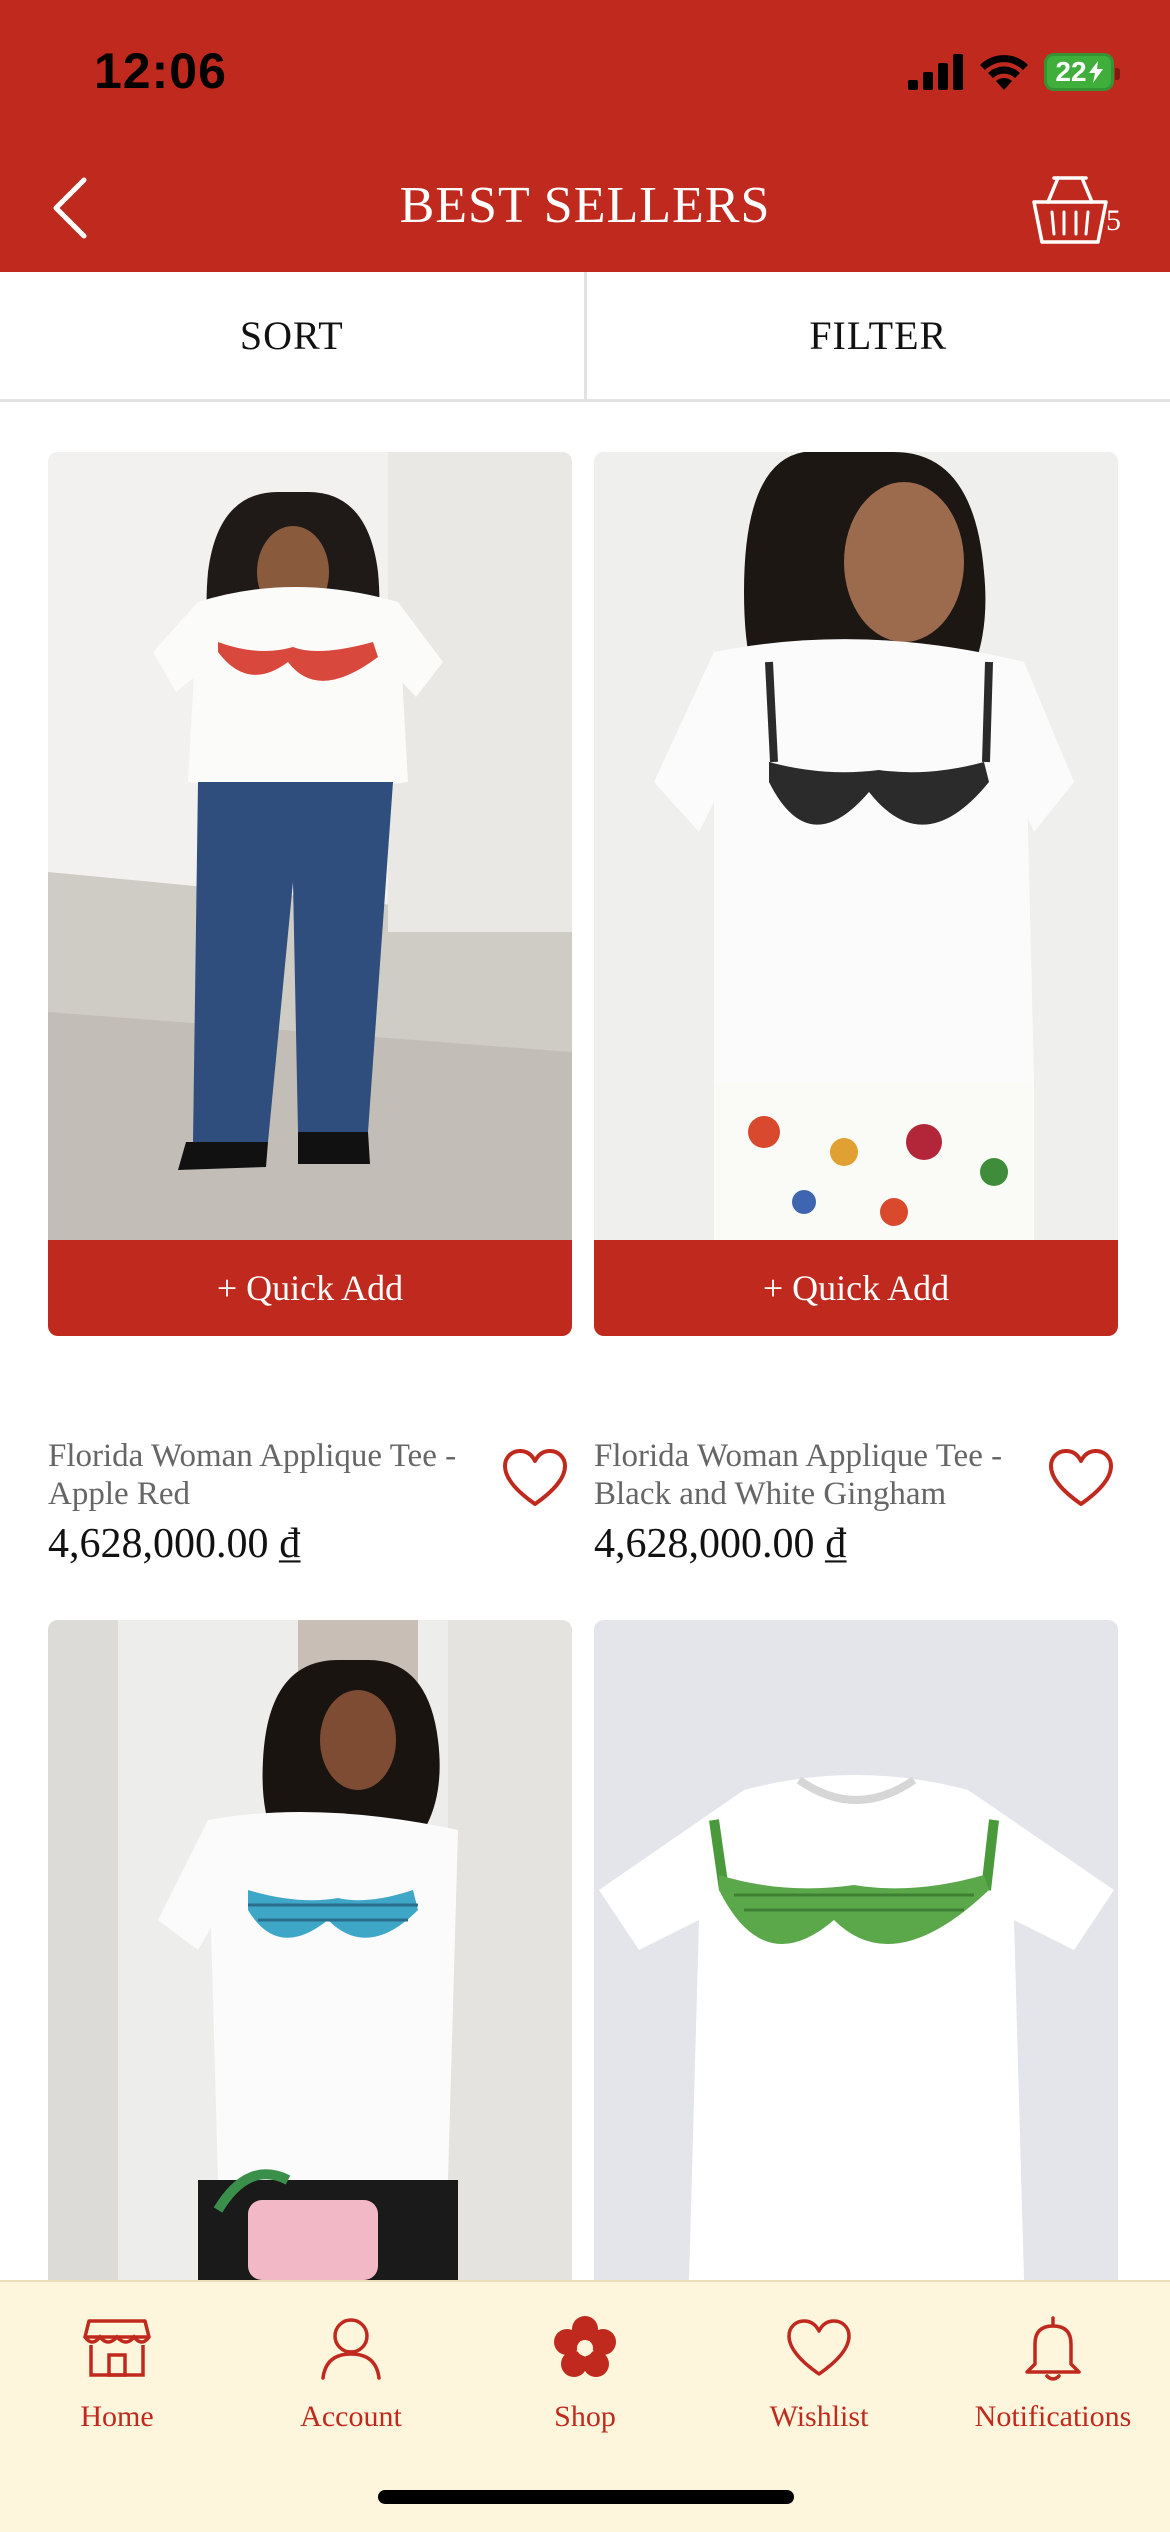 The image size is (1170, 2532). I want to click on nav-label: Wishlist, so click(819, 2416).